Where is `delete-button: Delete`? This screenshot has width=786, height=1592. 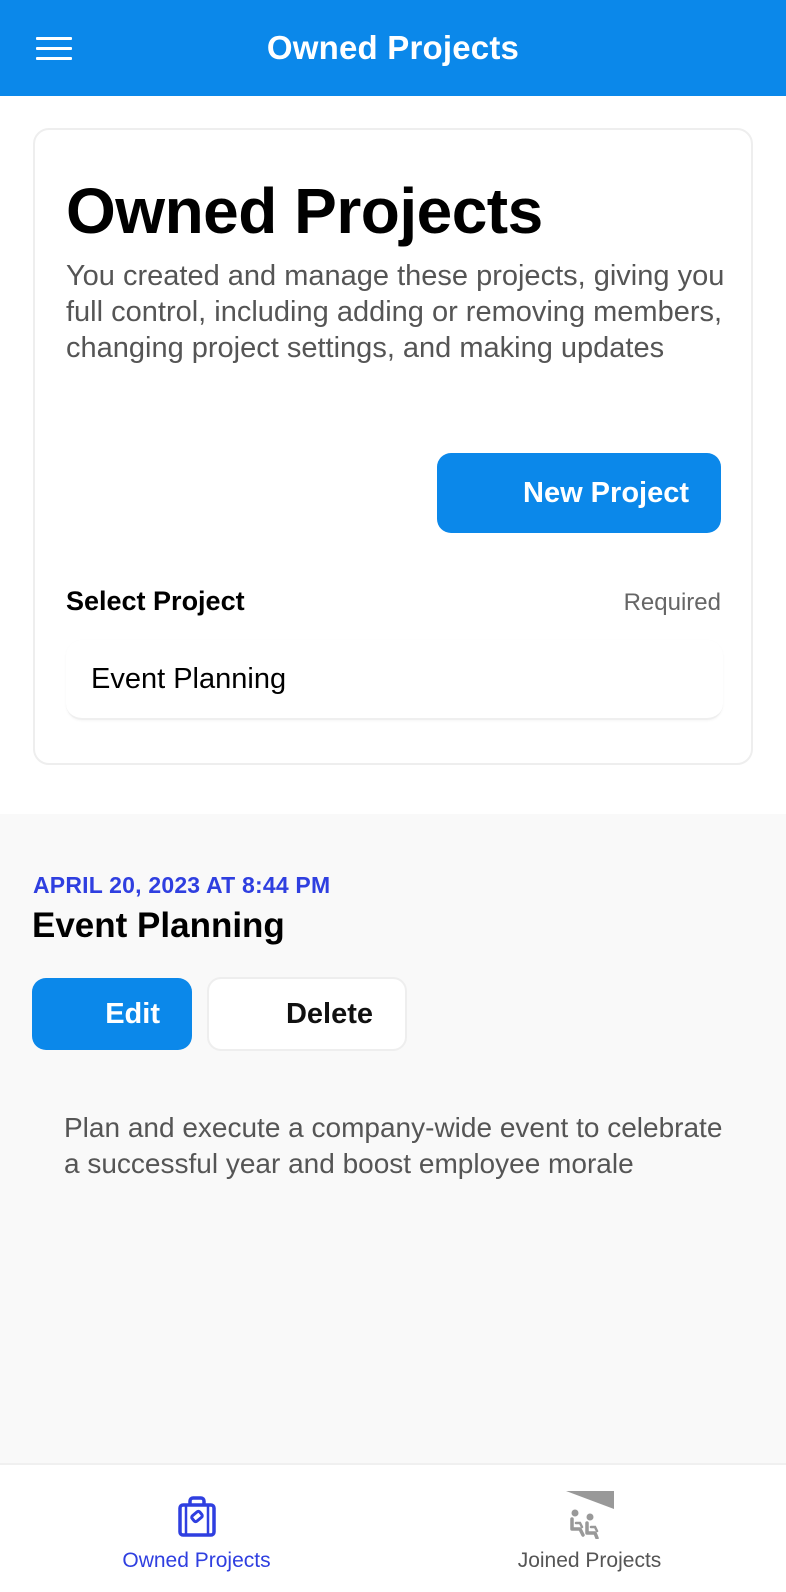
delete-button: Delete is located at coordinates (307, 1014).